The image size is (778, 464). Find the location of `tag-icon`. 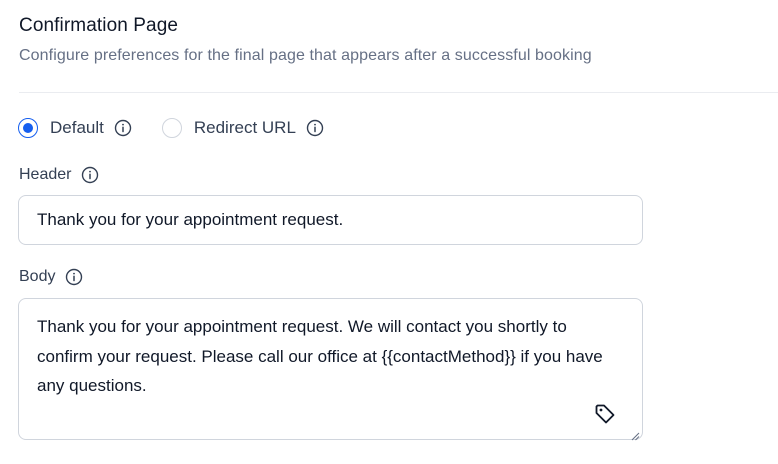

tag-icon is located at coordinates (605, 414).